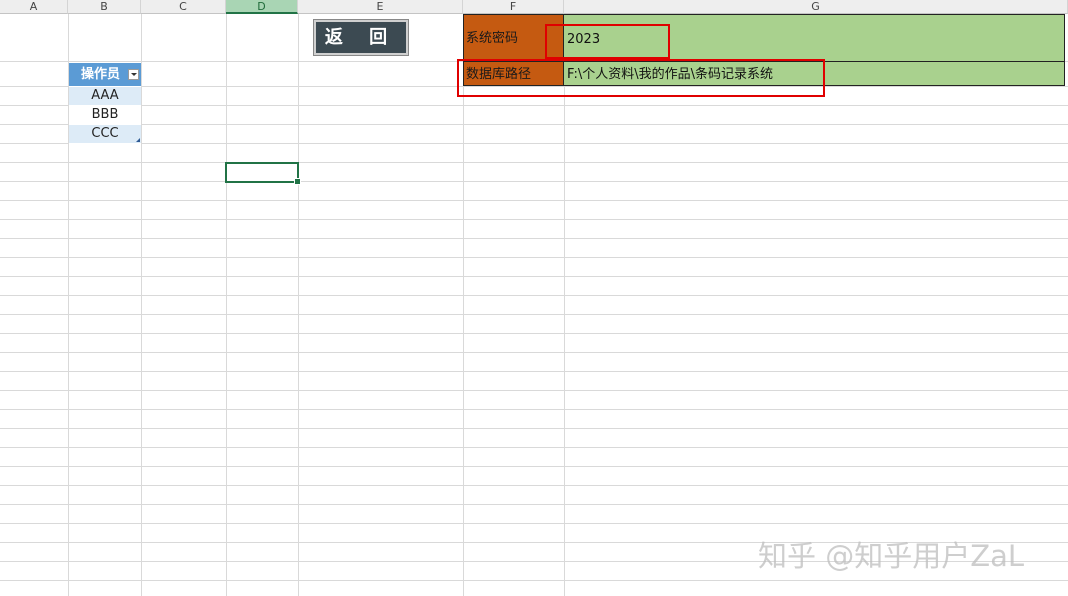 The image size is (1068, 596). What do you see at coordinates (34, 7) in the screenshot?
I see `column-header-a: A` at bounding box center [34, 7].